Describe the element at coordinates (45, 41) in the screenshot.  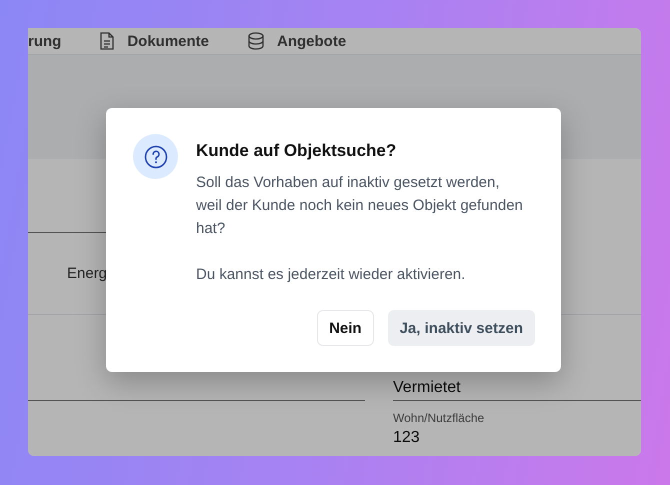
I see `tab: rung` at that location.